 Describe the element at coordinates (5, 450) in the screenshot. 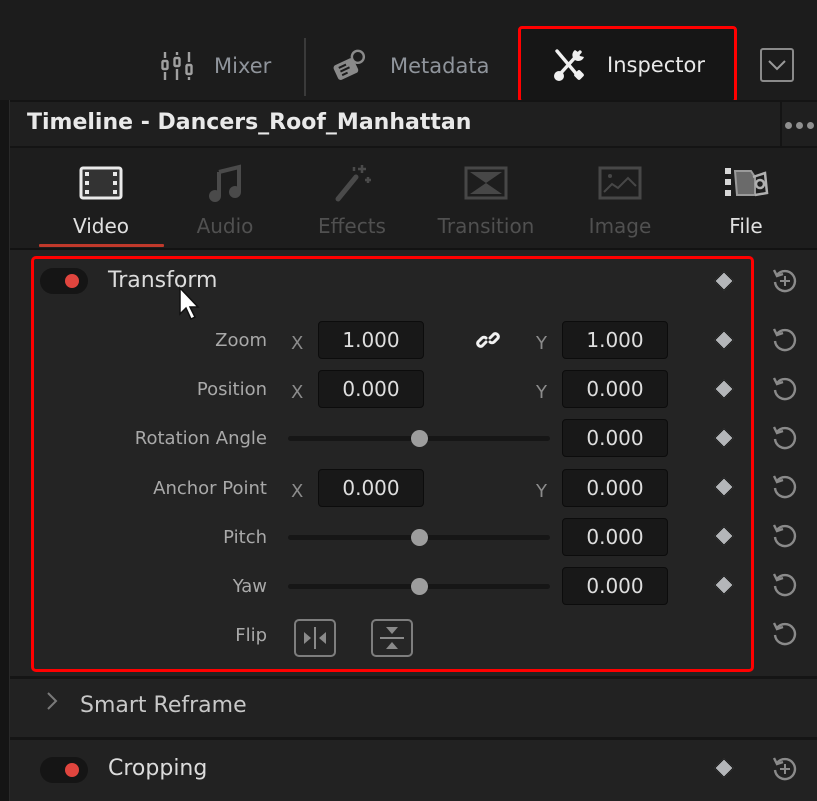

I see `left-rail` at that location.